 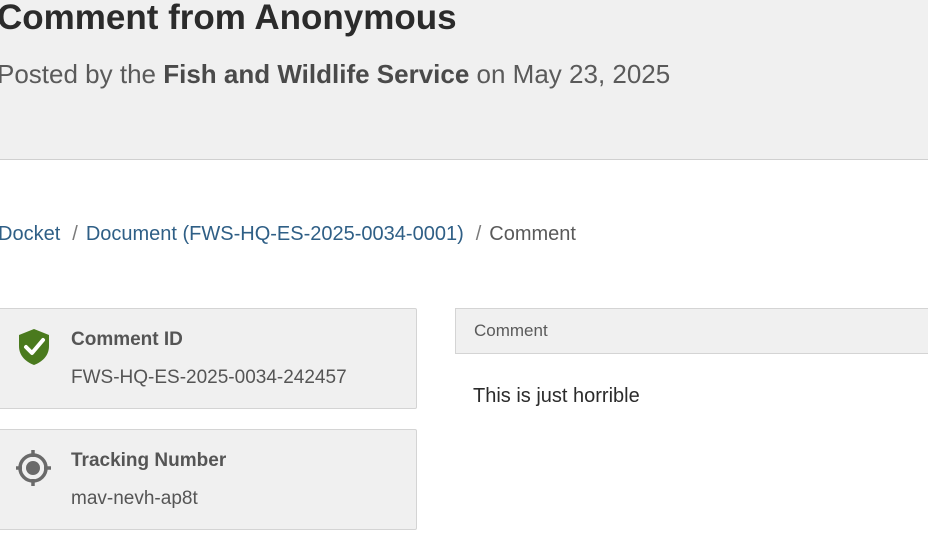 What do you see at coordinates (691, 331) in the screenshot?
I see `comment-section-header: Comment` at bounding box center [691, 331].